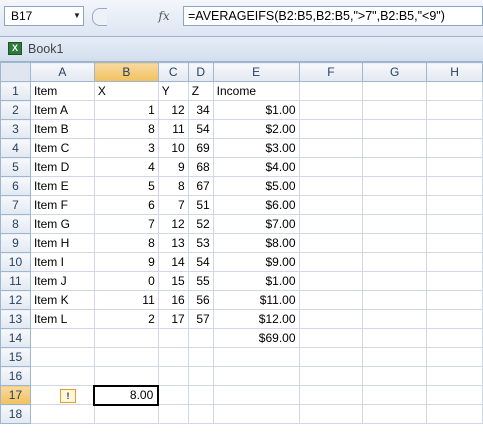  I want to click on cell-c13: 17, so click(173, 319).